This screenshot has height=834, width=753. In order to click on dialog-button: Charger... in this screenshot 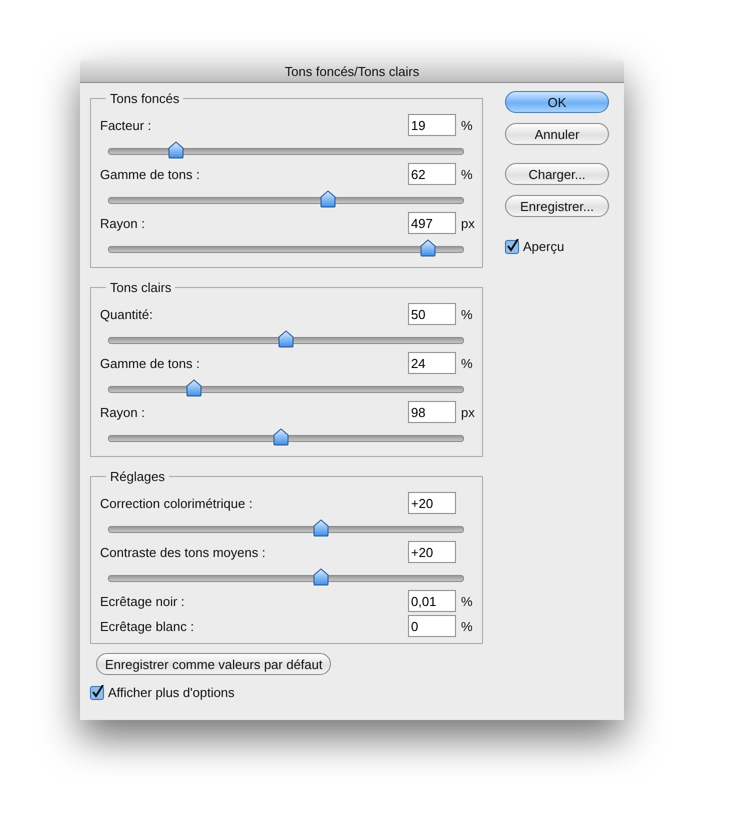, I will do `click(557, 174)`.